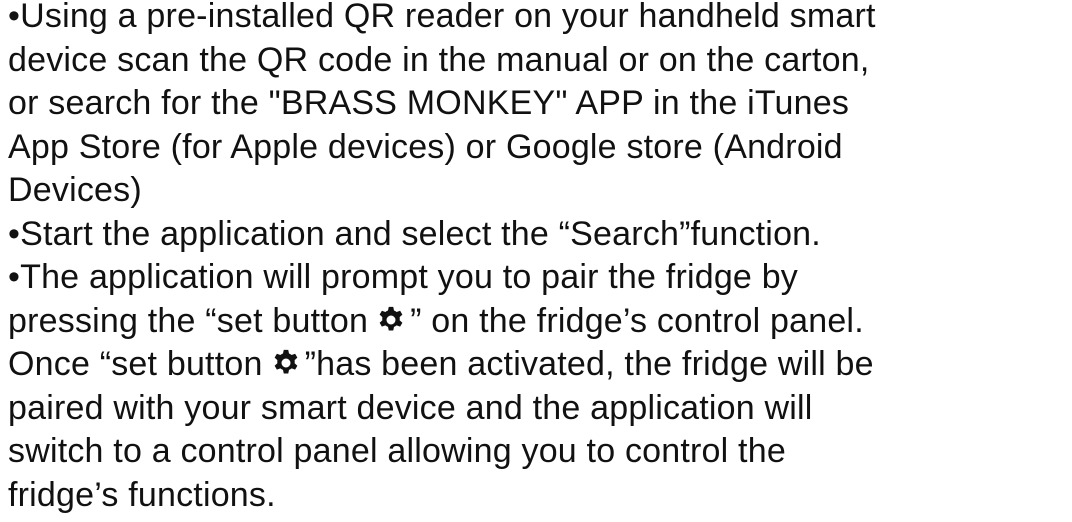  Describe the element at coordinates (188, 320) in the screenshot. I see `item3-text-2a: pressing the “set button` at that location.